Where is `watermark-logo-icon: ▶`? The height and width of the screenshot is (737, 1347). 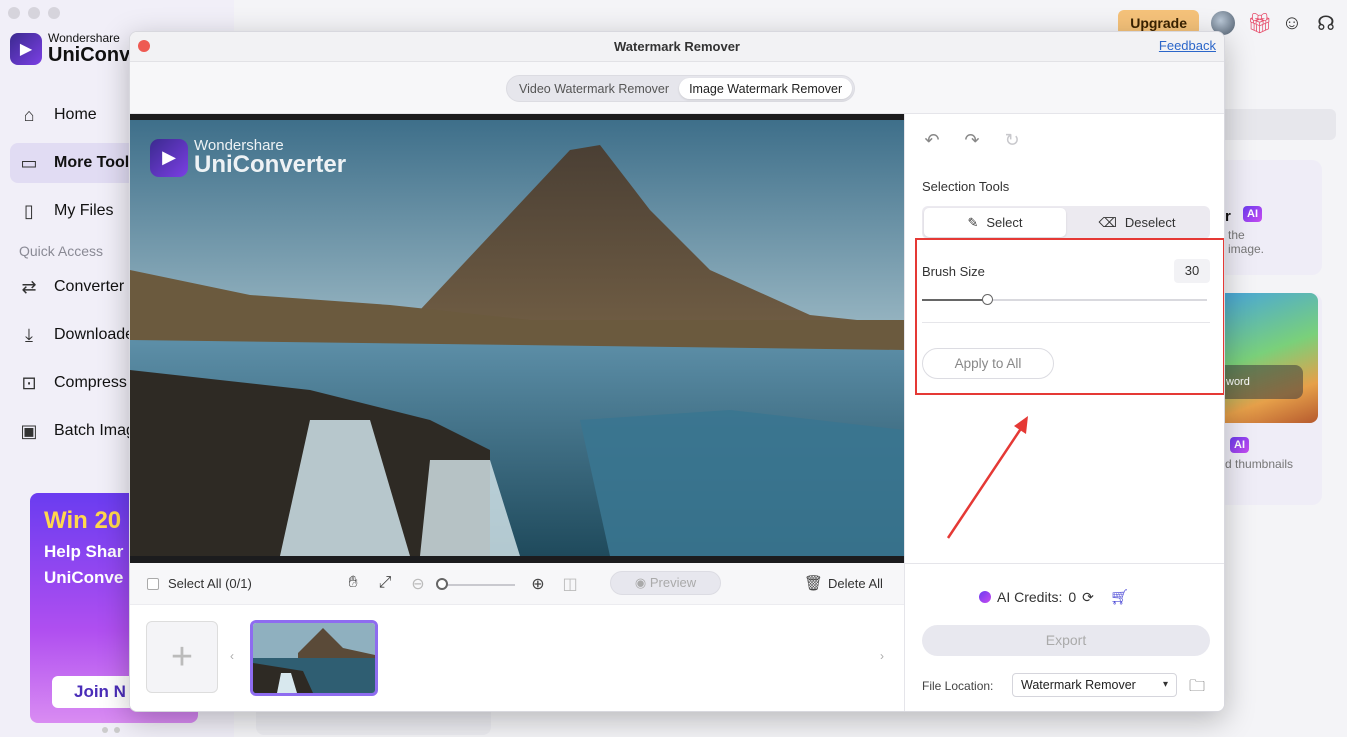 watermark-logo-icon: ▶ is located at coordinates (169, 158).